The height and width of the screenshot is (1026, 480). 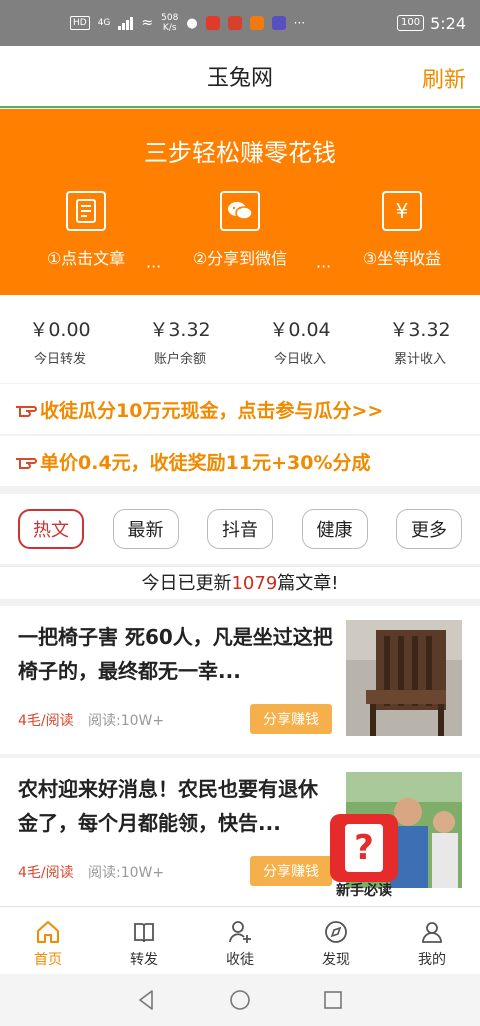 What do you see at coordinates (336, 932) in the screenshot?
I see `compass-icon` at bounding box center [336, 932].